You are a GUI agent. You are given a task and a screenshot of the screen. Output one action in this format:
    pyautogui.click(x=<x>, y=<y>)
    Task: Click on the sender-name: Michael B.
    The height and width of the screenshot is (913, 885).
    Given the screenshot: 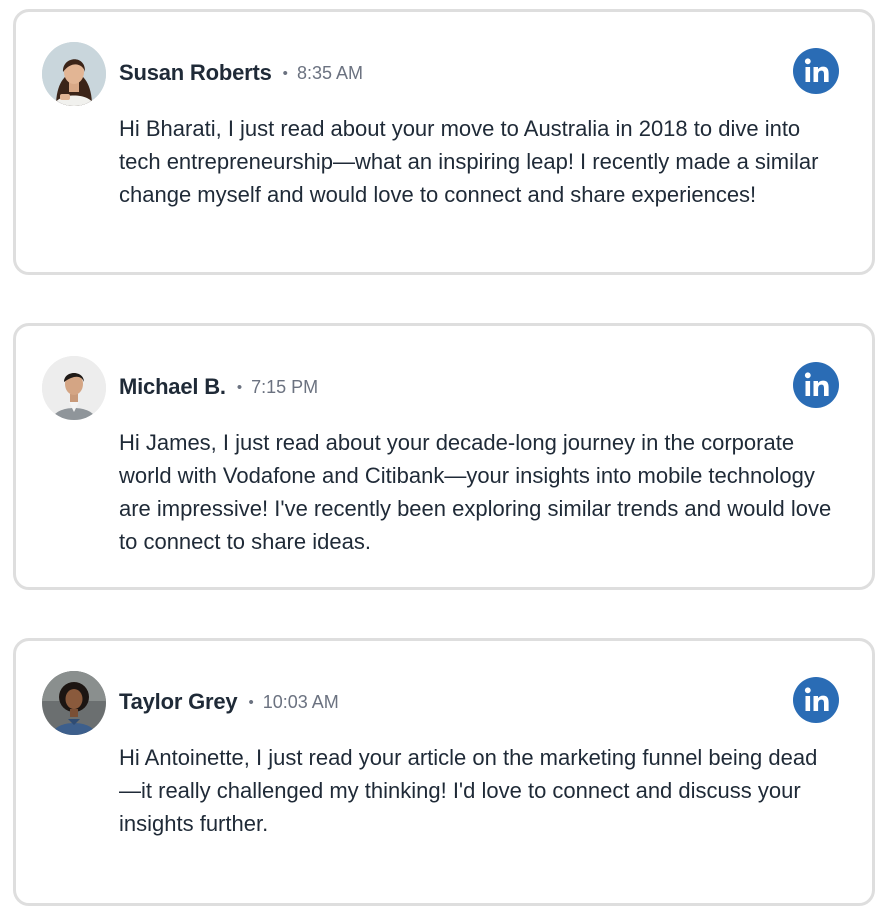 What is the action you would take?
    pyautogui.click(x=172, y=387)
    